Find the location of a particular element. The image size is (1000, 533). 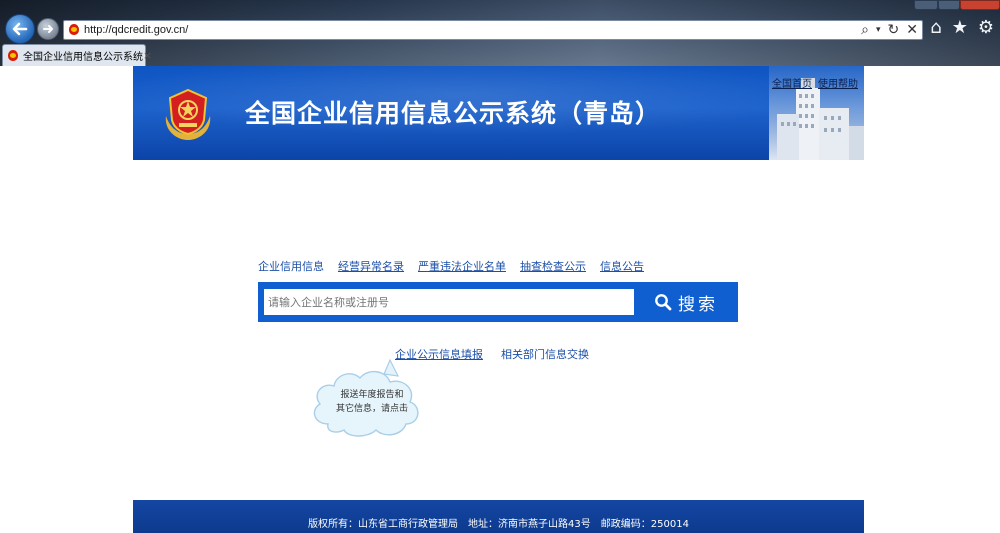

search-button: 搜索 is located at coordinates (686, 302).